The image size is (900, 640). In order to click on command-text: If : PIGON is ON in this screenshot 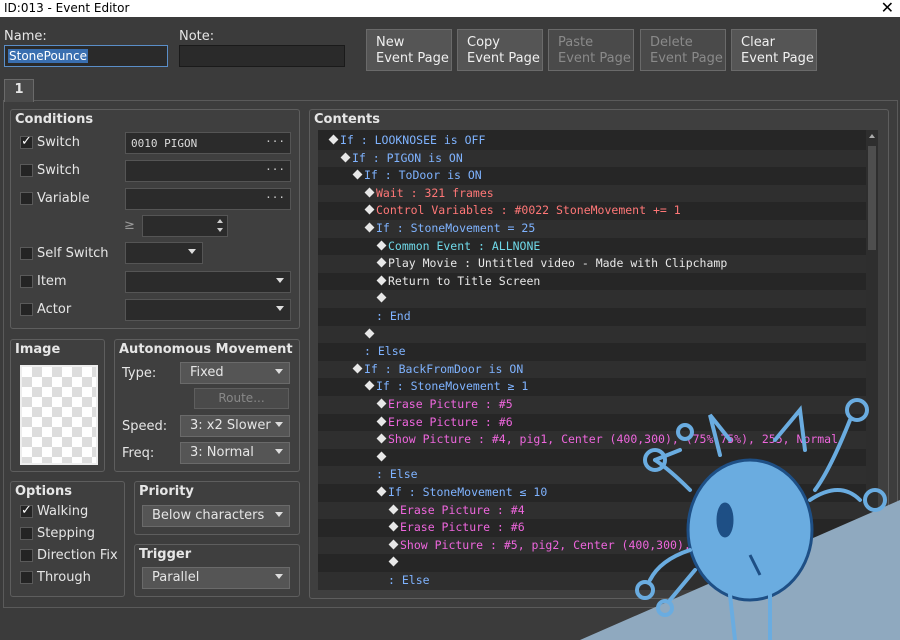, I will do `click(407, 157)`.